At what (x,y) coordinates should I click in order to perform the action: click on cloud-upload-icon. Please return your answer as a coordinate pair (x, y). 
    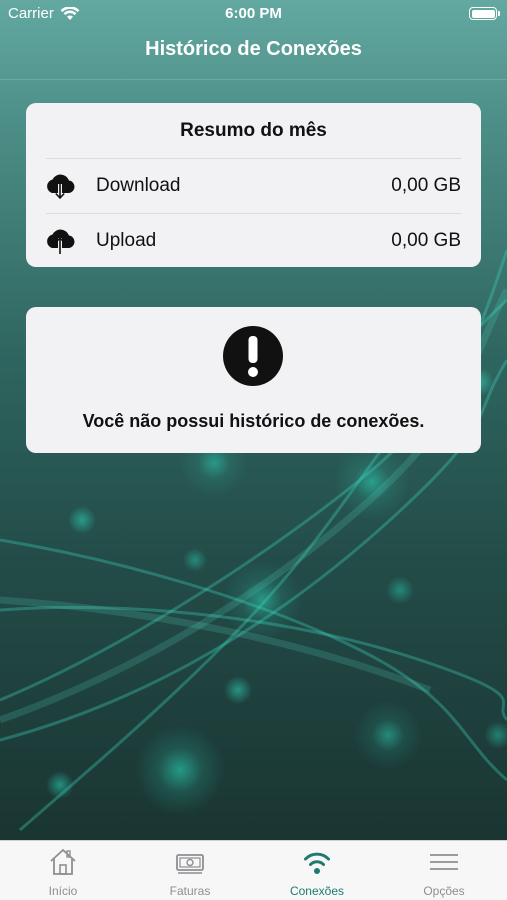
    Looking at the image, I should click on (61, 241).